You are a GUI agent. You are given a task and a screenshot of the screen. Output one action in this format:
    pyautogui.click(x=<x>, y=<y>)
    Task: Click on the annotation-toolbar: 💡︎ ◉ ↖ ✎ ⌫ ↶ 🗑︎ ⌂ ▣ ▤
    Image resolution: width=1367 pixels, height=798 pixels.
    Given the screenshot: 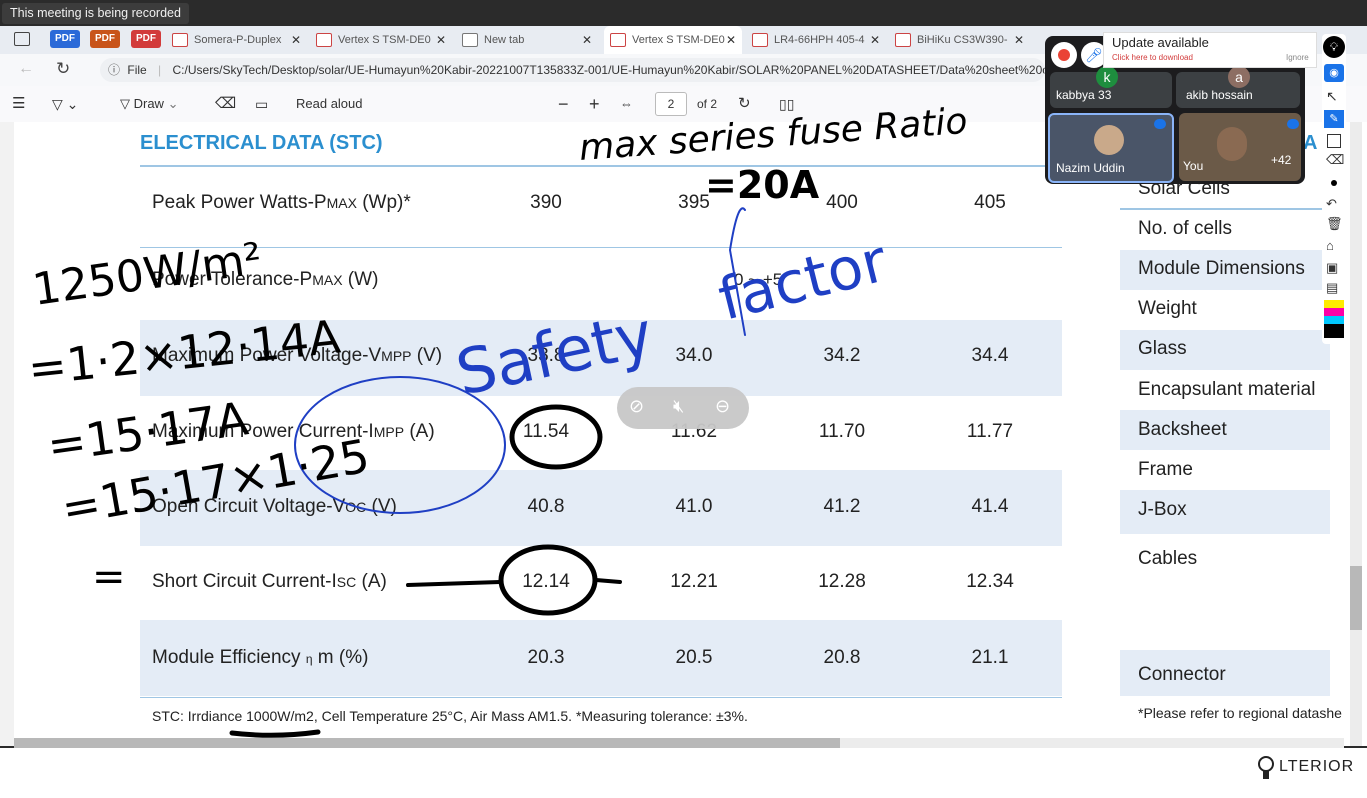 What is the action you would take?
    pyautogui.click(x=1334, y=189)
    